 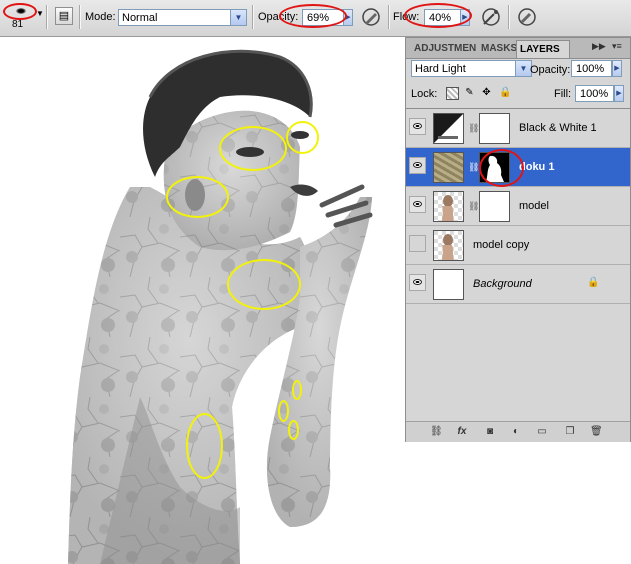 I want to click on tablet-pressure-icon, so click(x=371, y=17).